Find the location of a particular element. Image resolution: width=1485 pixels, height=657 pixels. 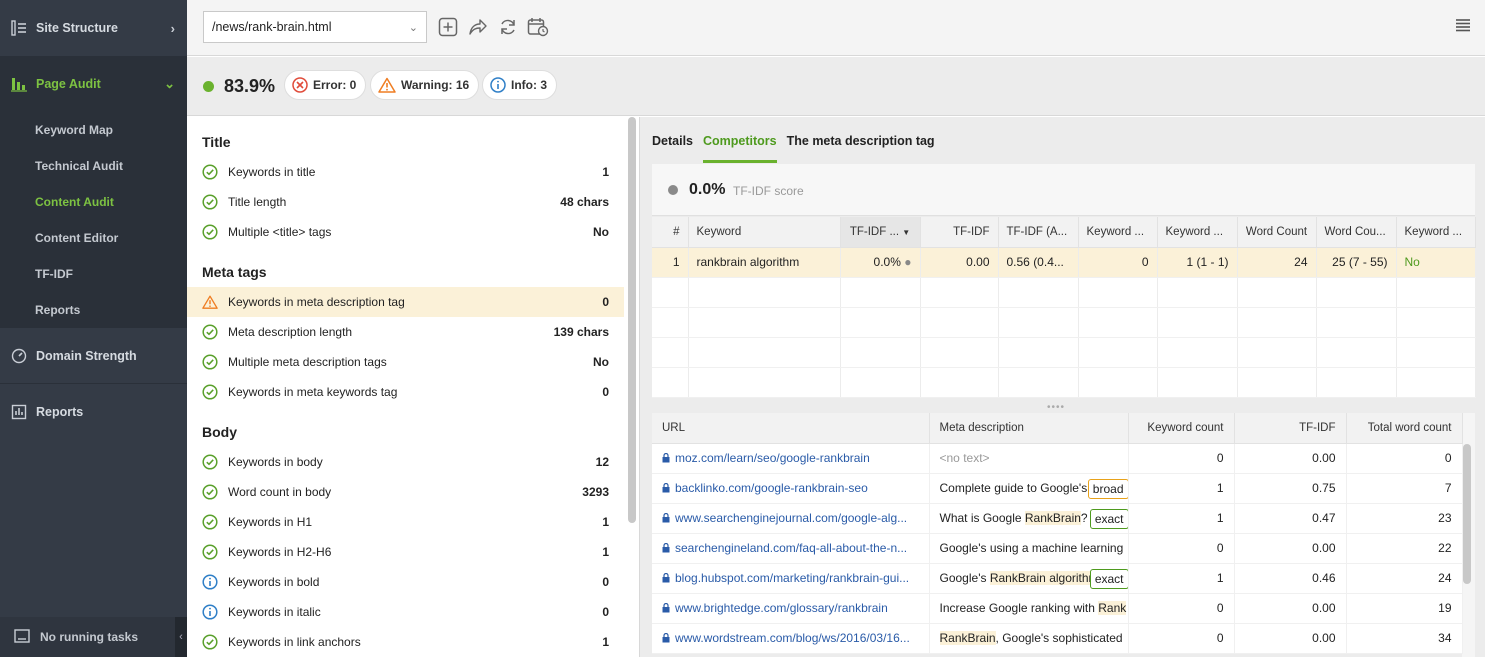

warning-filter: Warning: 16 is located at coordinates (425, 85).